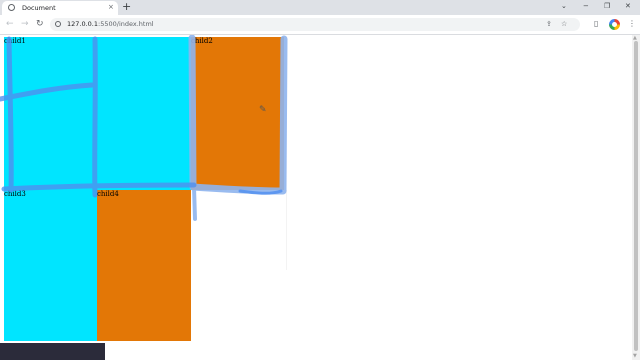 Image resolution: width=640 pixels, height=360 pixels. Describe the element at coordinates (549, 24) in the screenshot. I see `share-icon: ⇪` at that location.